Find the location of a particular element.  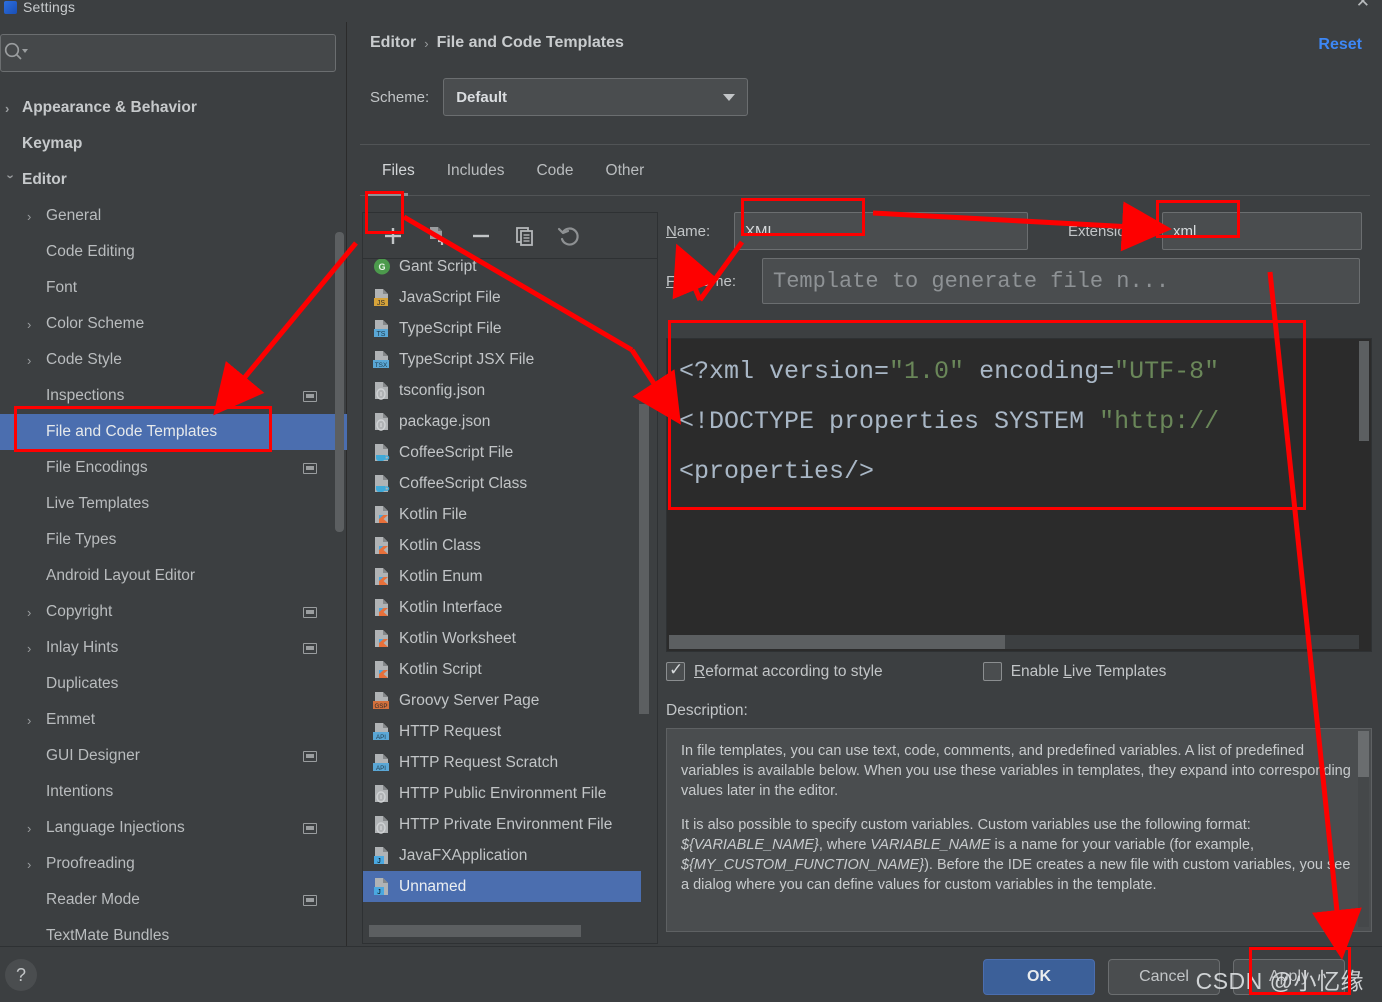

copy-icon is located at coordinates (524, 236).